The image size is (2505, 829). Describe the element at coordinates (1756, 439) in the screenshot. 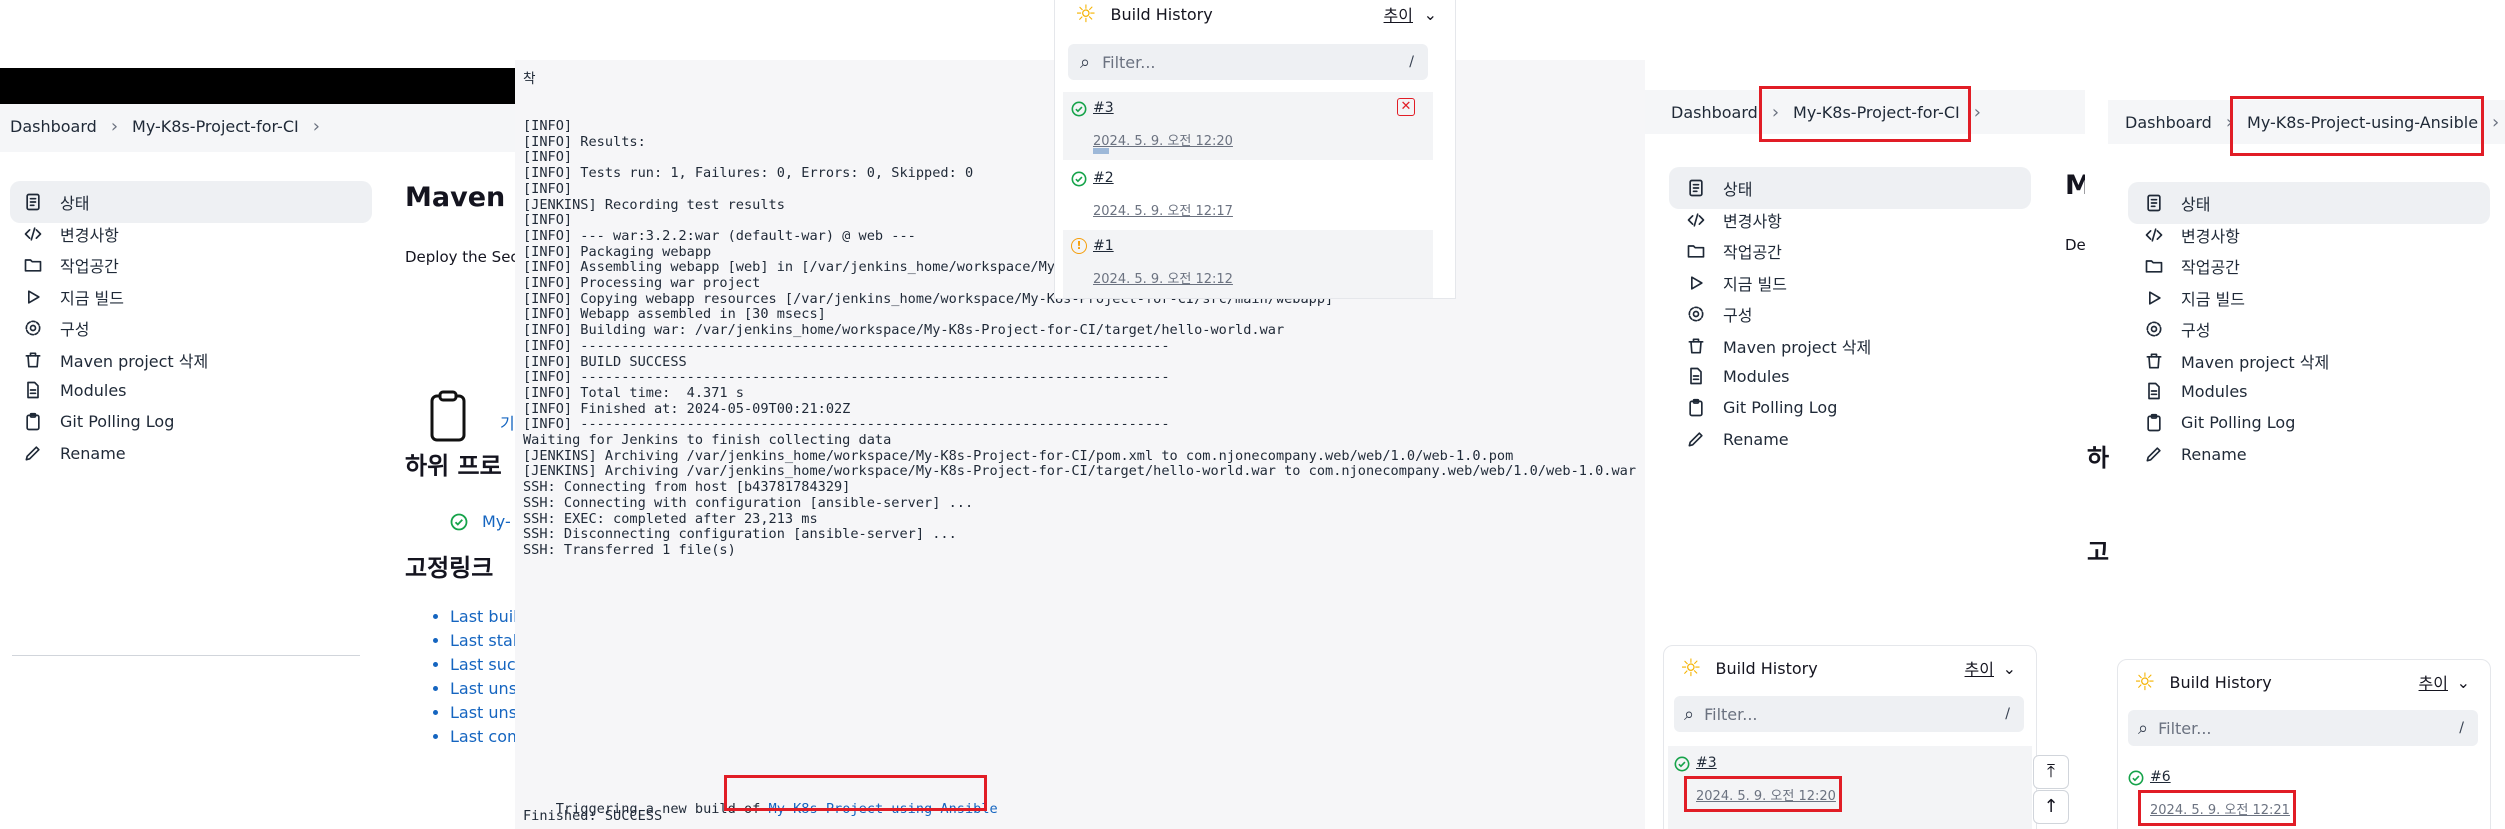

I see `sidebar-item-label: Rename` at that location.